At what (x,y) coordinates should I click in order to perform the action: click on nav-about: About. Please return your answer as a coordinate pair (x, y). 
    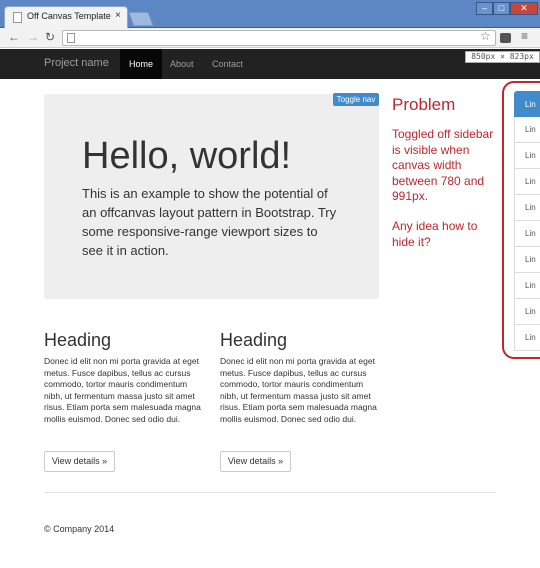
    Looking at the image, I should click on (182, 64).